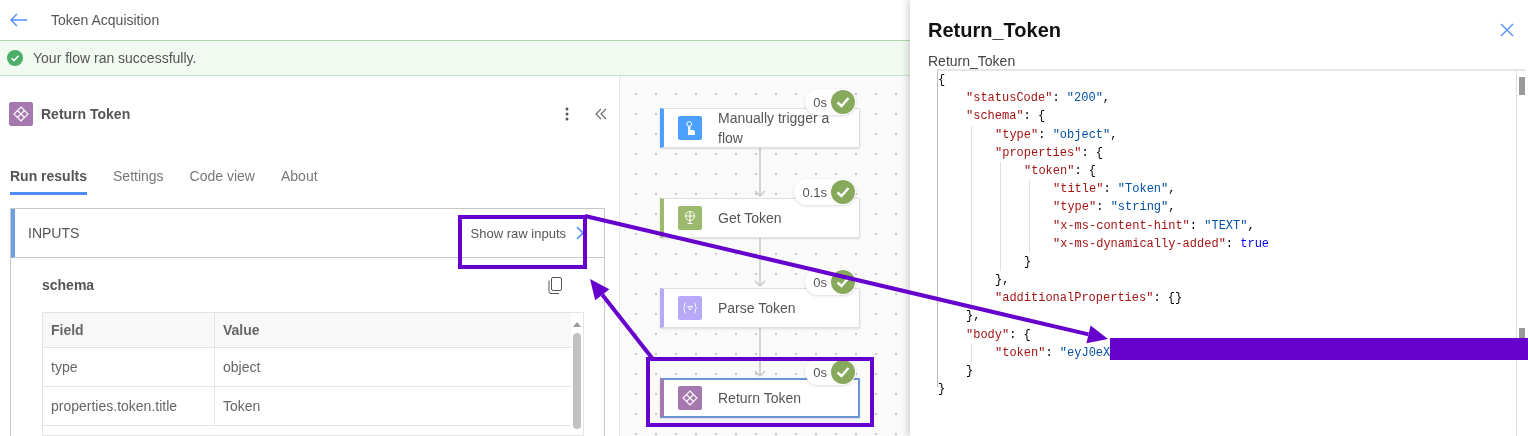 The height and width of the screenshot is (436, 1528). What do you see at coordinates (1006, 117) in the screenshot?
I see `code-line: "schema": {` at bounding box center [1006, 117].